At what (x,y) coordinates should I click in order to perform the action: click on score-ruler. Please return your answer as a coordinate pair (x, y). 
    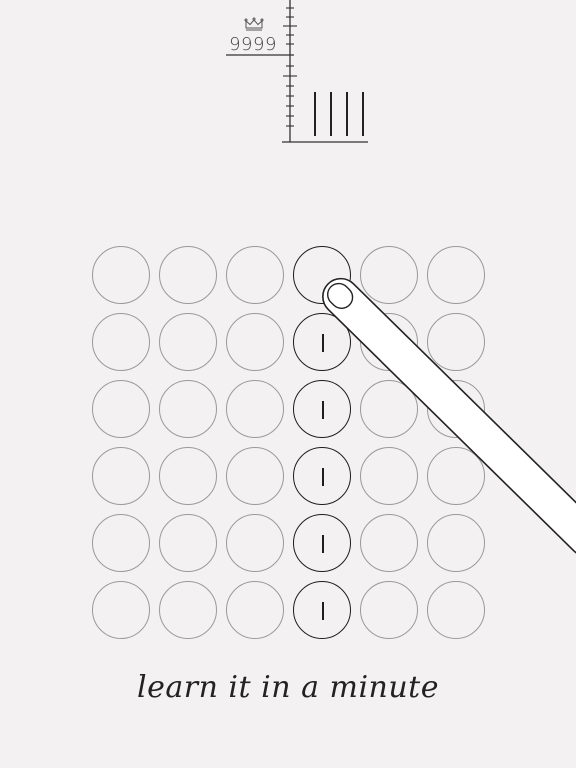
    Looking at the image, I should click on (297, 71).